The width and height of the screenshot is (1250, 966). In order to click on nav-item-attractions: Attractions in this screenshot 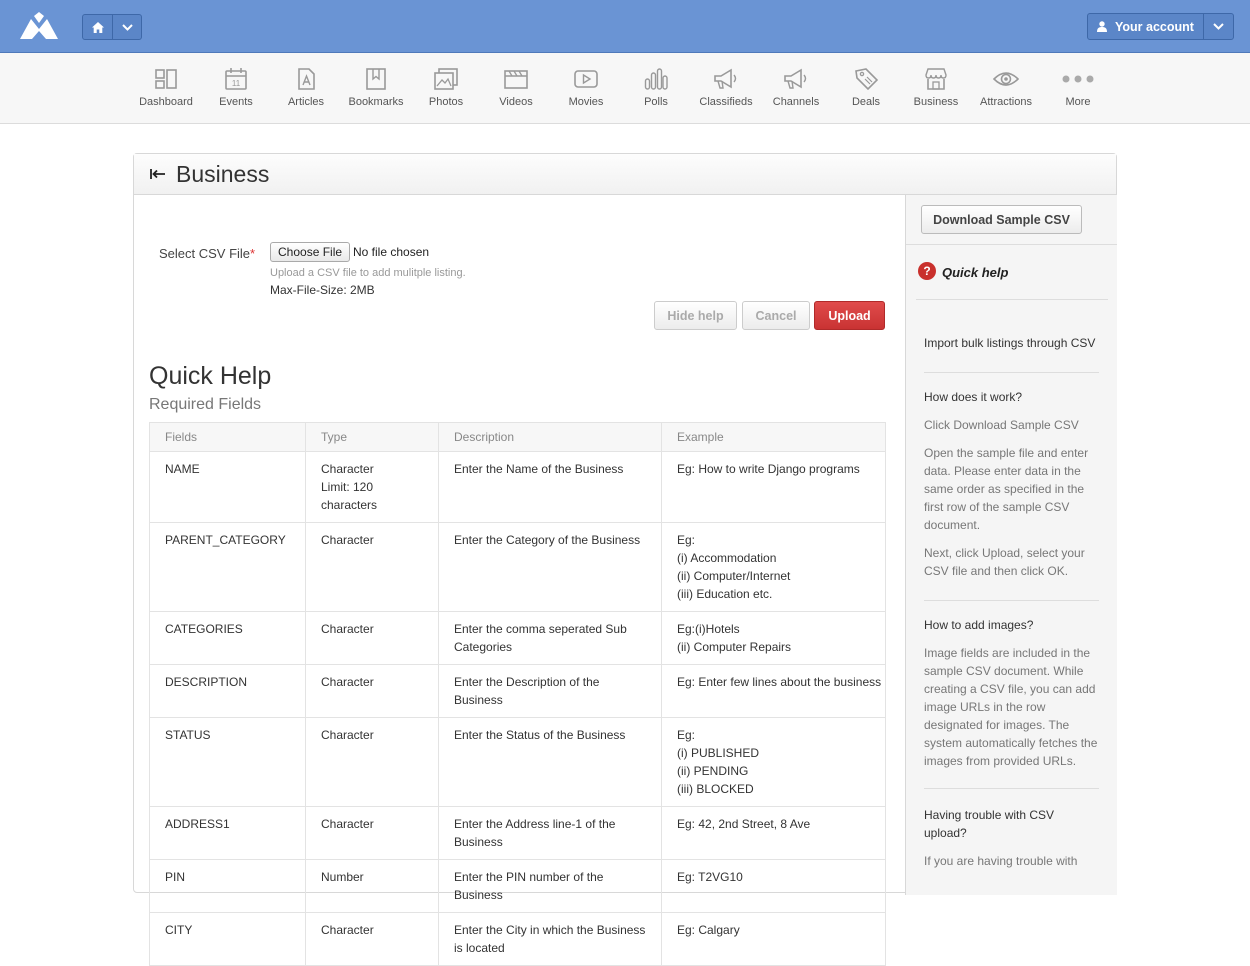, I will do `click(1006, 88)`.